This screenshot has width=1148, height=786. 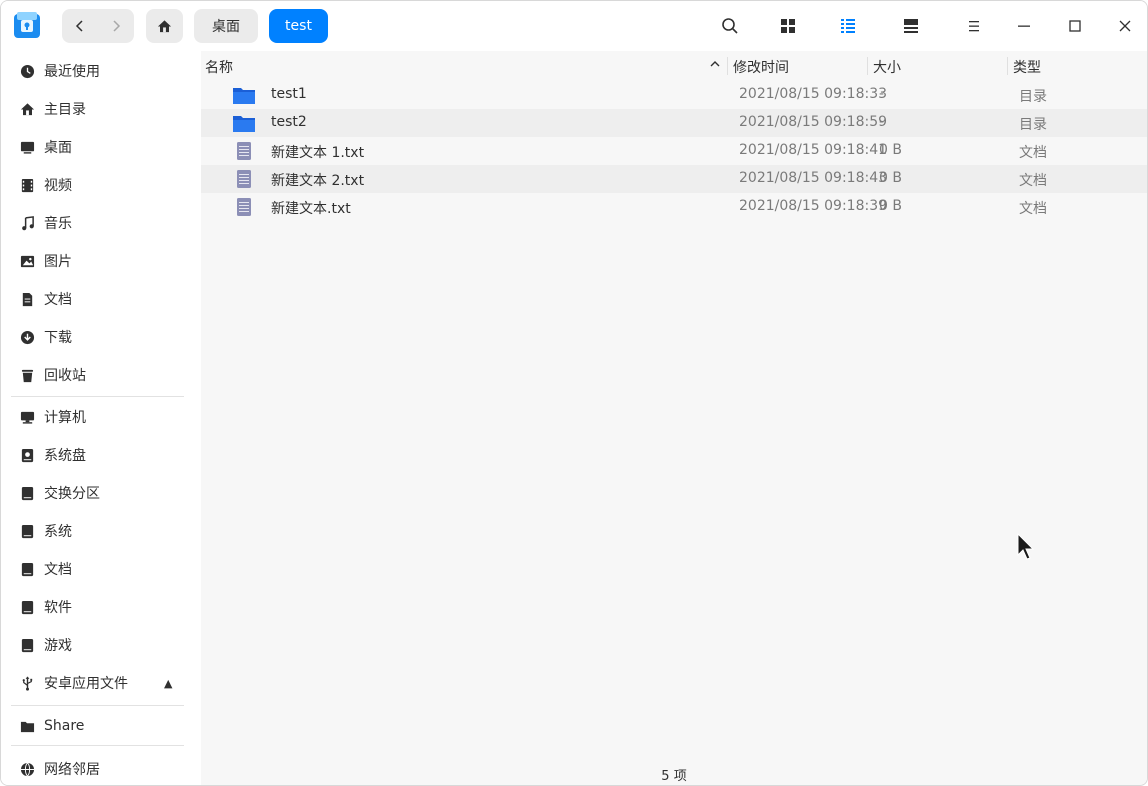 What do you see at coordinates (27, 261) in the screenshot?
I see `image-icon` at bounding box center [27, 261].